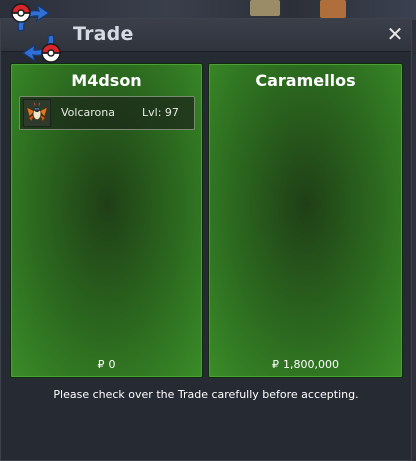 This screenshot has height=461, width=416. Describe the element at coordinates (88, 112) in the screenshot. I see `pokemon-name: Volcarona` at that location.